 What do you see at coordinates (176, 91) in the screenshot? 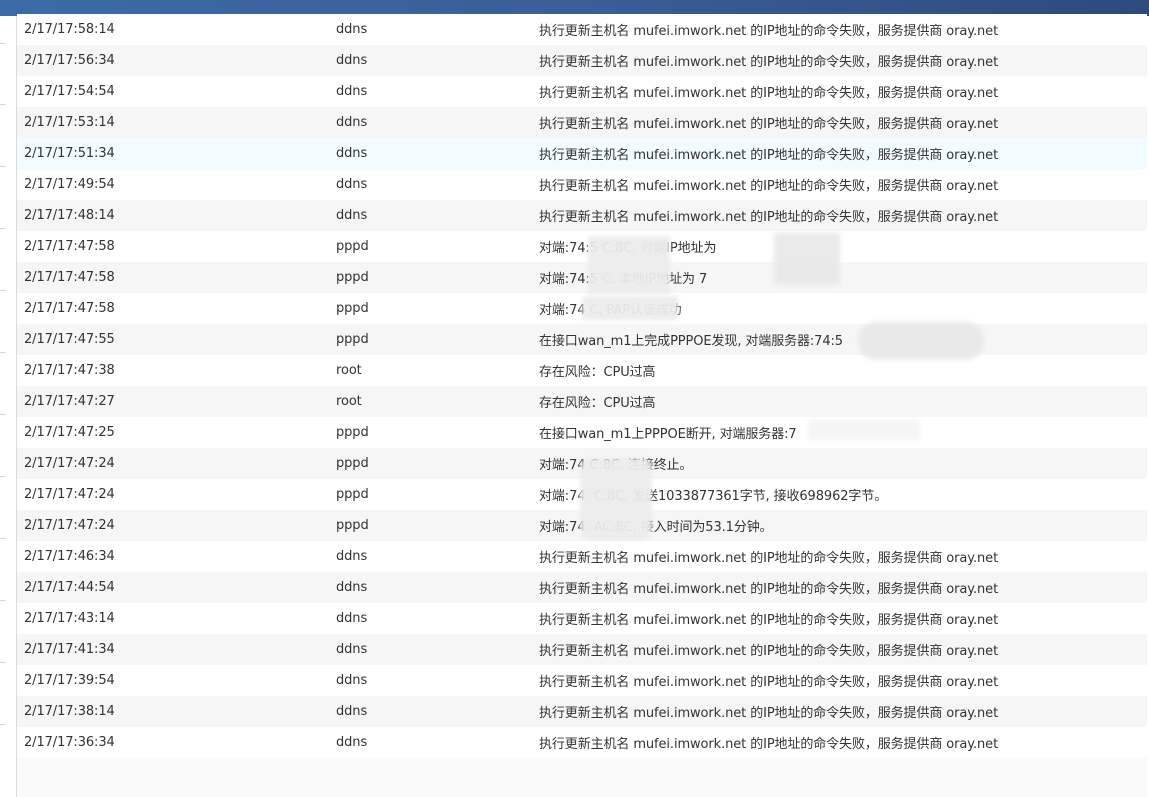
I see `log-time: 2/17/17:54:54` at bounding box center [176, 91].